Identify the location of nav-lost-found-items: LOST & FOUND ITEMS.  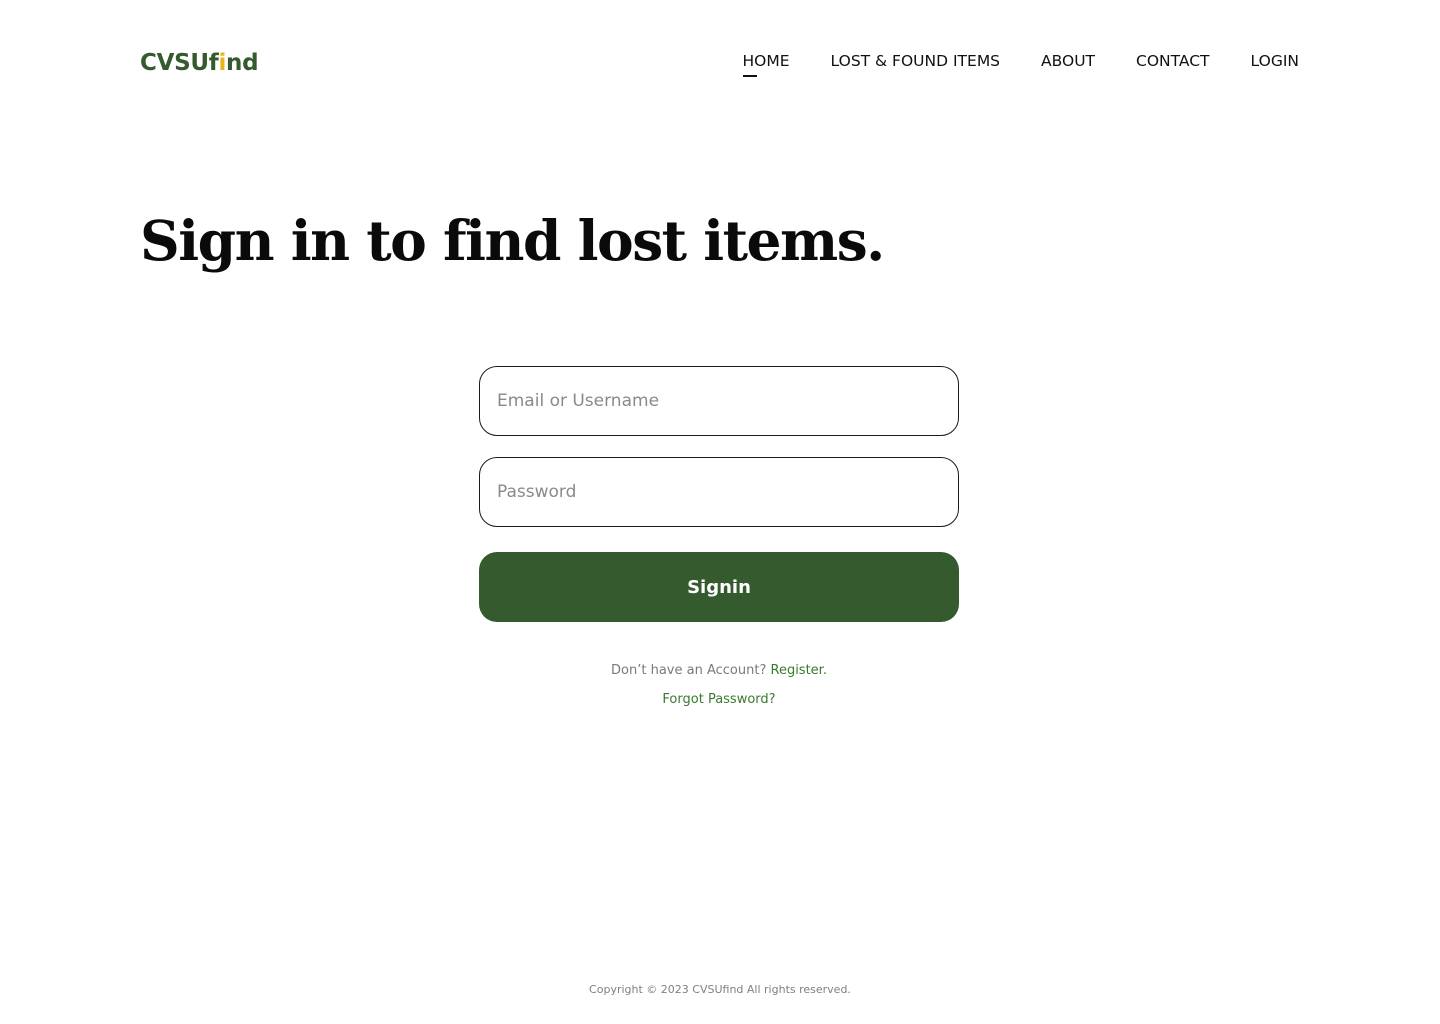
(916, 61).